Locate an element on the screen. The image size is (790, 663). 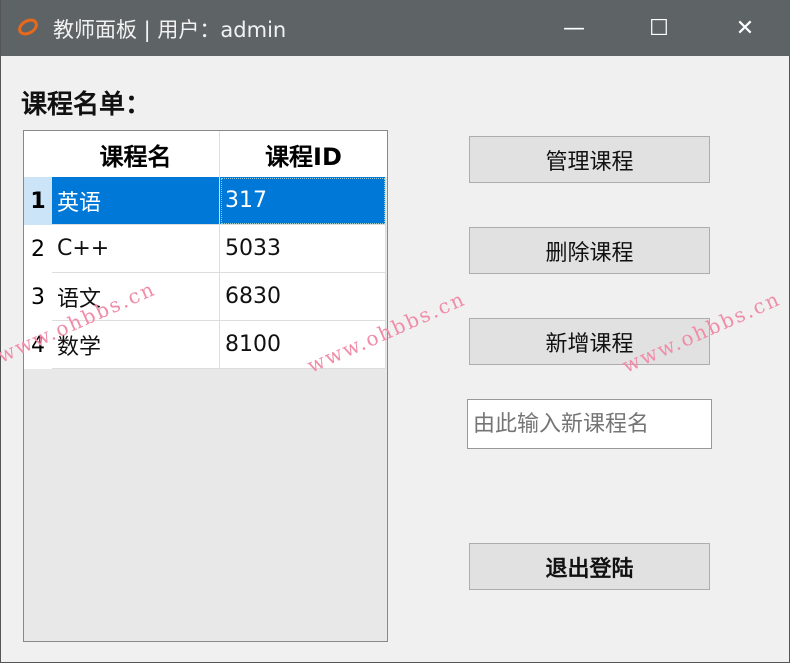
cell-course-id: 317 is located at coordinates (303, 201).